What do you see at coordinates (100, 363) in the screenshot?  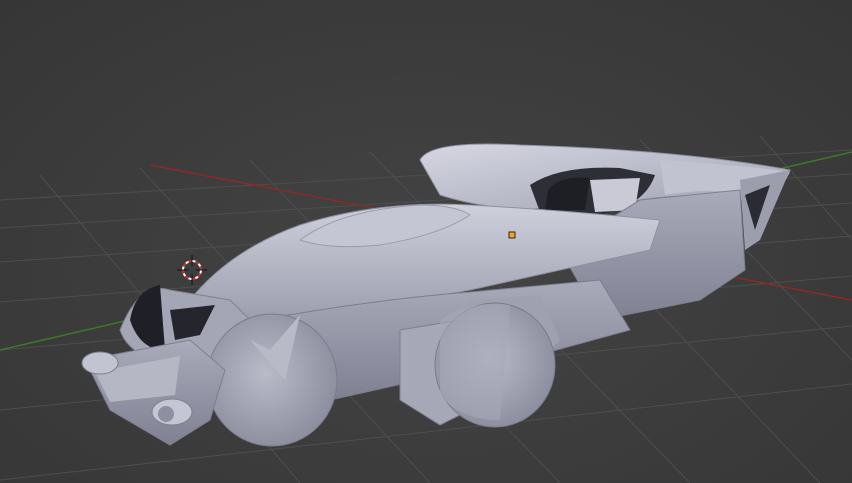 I see `headlight-left` at bounding box center [100, 363].